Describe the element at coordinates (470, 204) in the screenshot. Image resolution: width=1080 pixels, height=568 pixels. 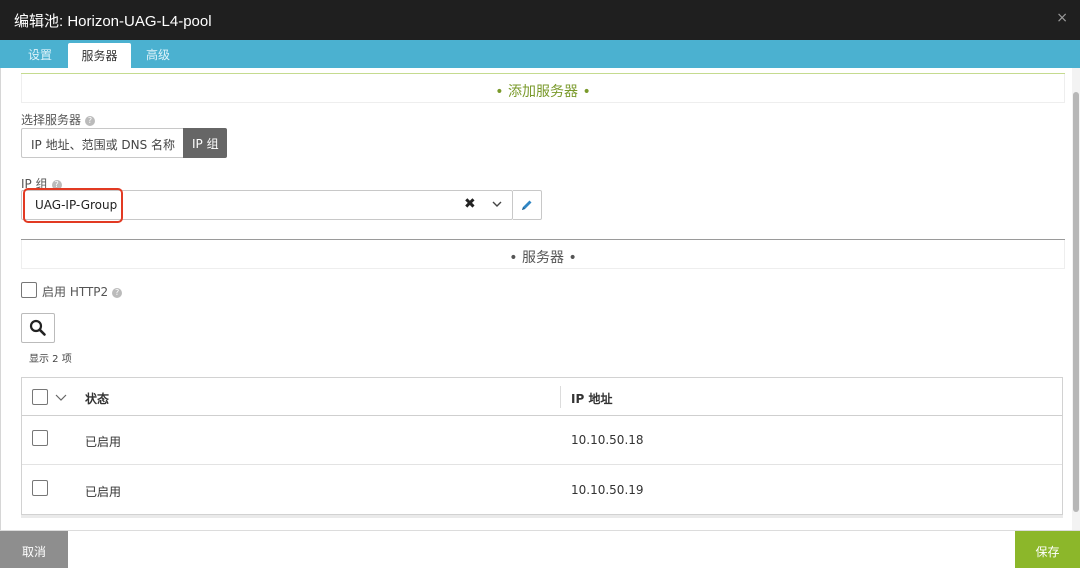
I see `clear-x-icon: ✖` at that location.